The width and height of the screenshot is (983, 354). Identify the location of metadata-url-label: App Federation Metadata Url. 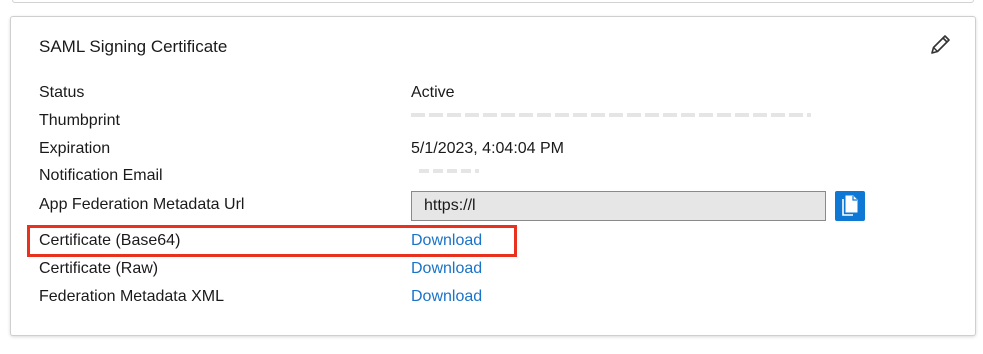
(142, 204).